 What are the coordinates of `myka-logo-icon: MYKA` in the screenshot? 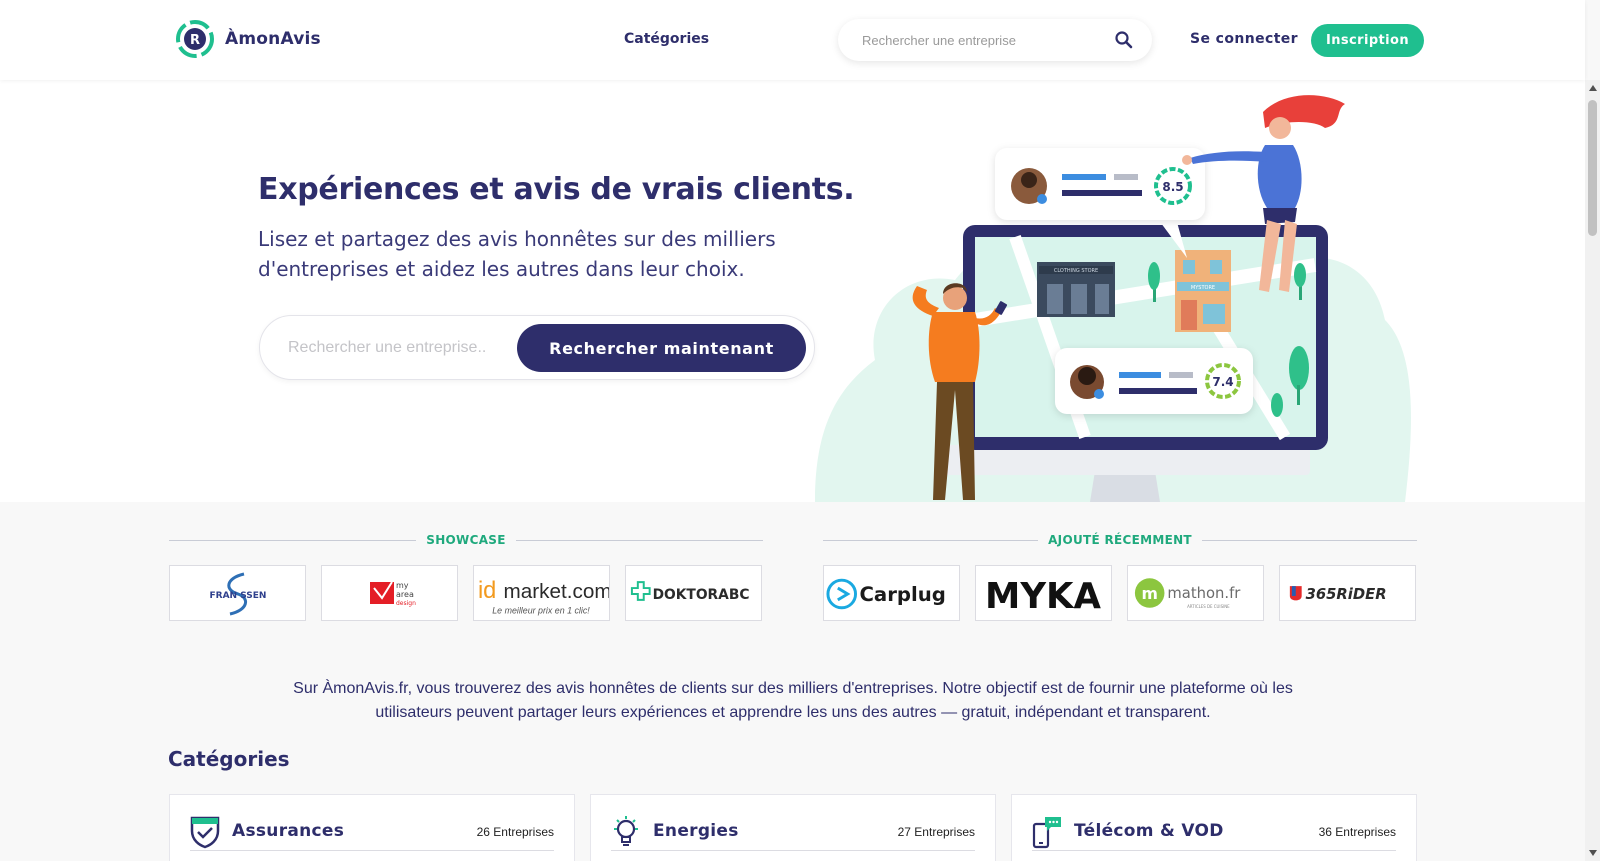 It's located at (1043, 596).